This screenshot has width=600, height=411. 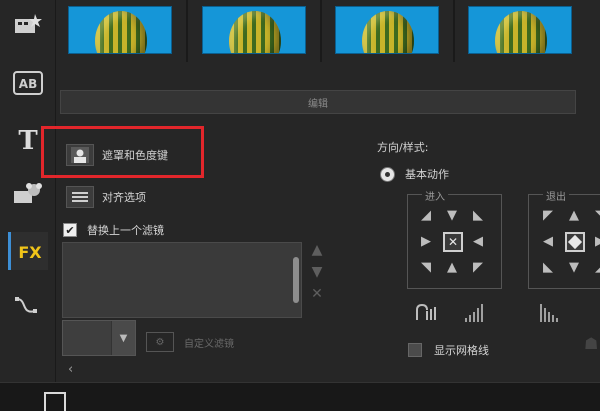 I want to click on list-controls: ▲ ▼ ✕, so click(x=317, y=282).